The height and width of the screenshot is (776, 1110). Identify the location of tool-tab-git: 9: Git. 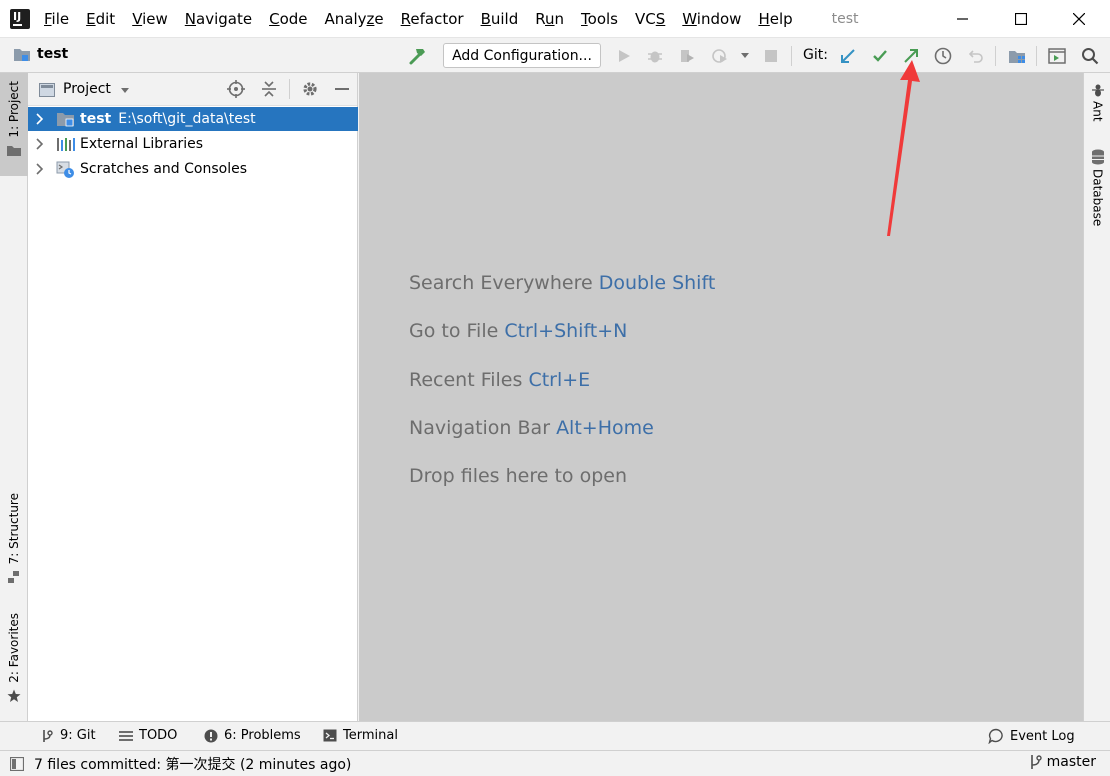
(68, 735).